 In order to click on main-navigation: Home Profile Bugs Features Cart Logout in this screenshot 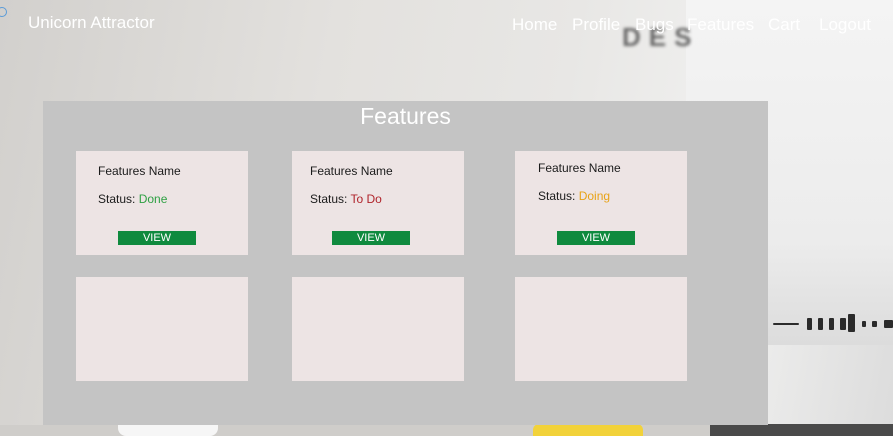, I will do `click(446, 26)`.